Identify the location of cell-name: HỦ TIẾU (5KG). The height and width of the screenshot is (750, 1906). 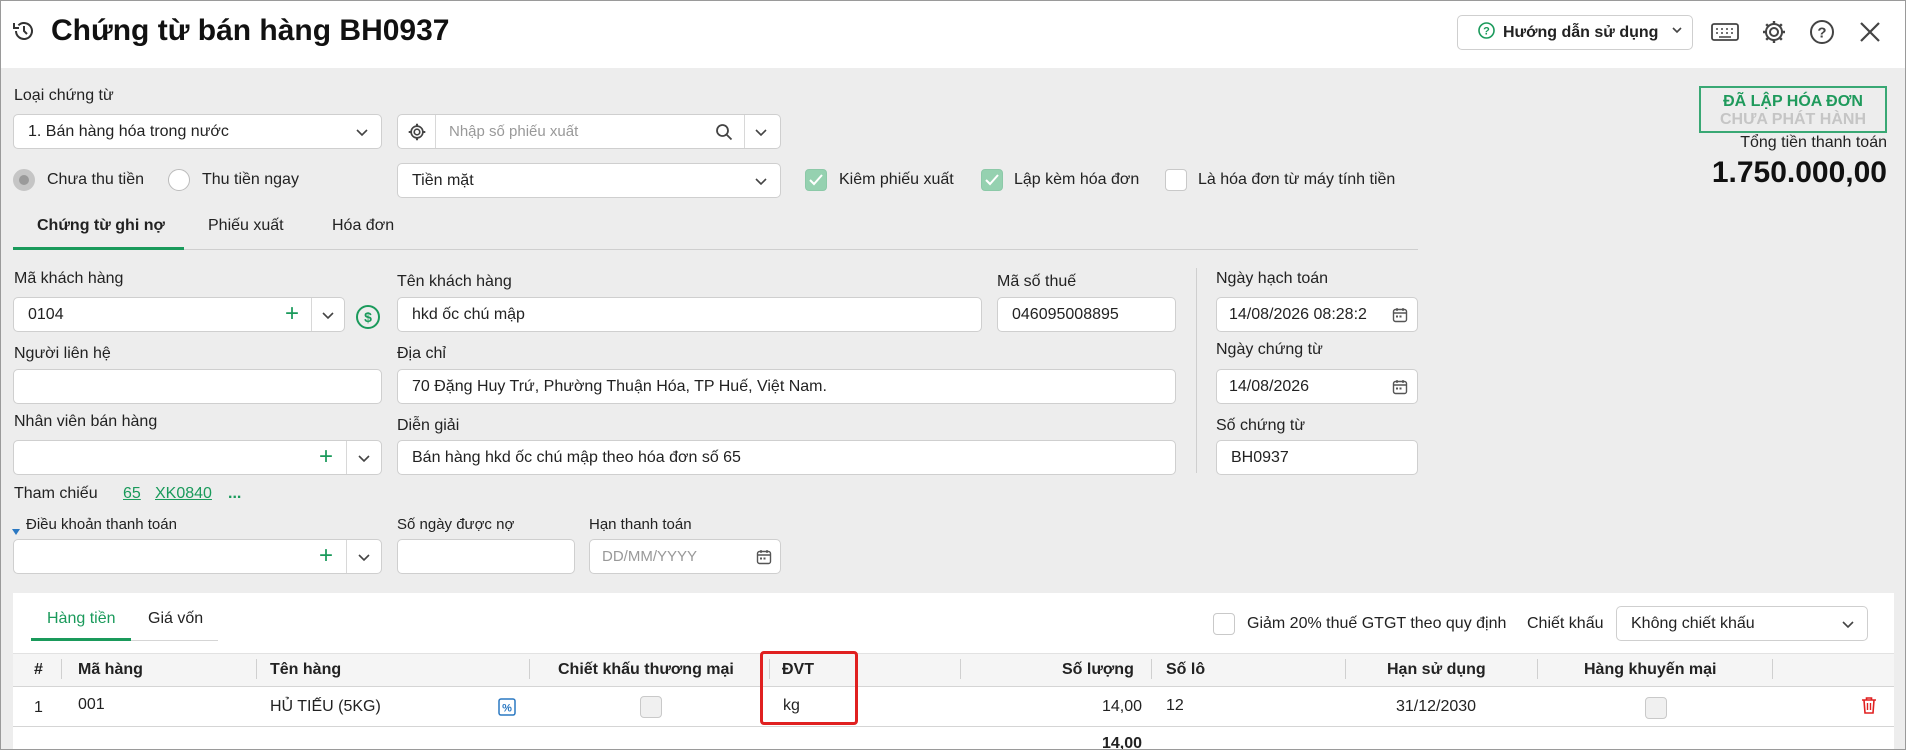
(325, 707).